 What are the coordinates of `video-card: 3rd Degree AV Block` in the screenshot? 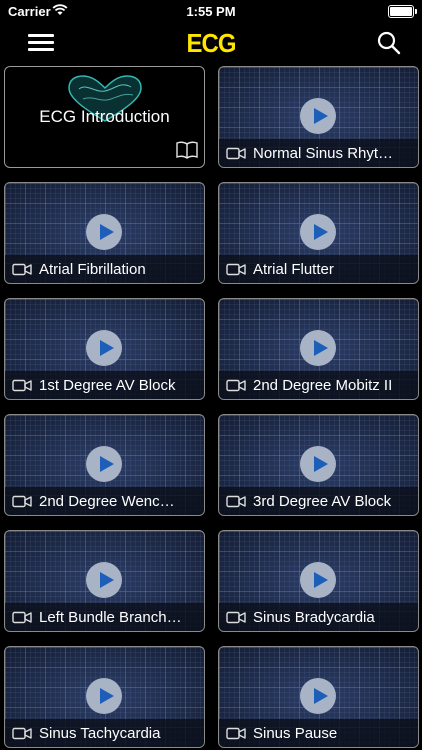 It's located at (318, 465).